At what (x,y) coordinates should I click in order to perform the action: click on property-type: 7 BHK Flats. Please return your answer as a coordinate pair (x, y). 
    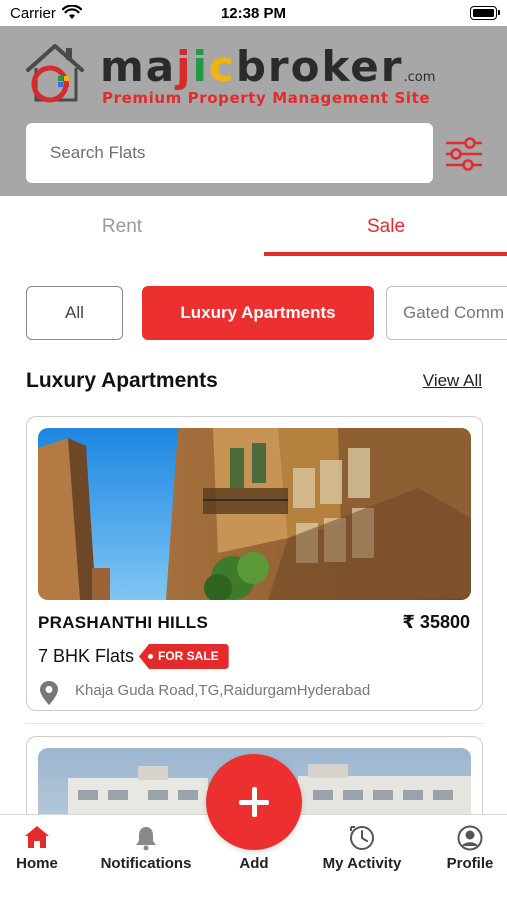
    Looking at the image, I should click on (86, 656).